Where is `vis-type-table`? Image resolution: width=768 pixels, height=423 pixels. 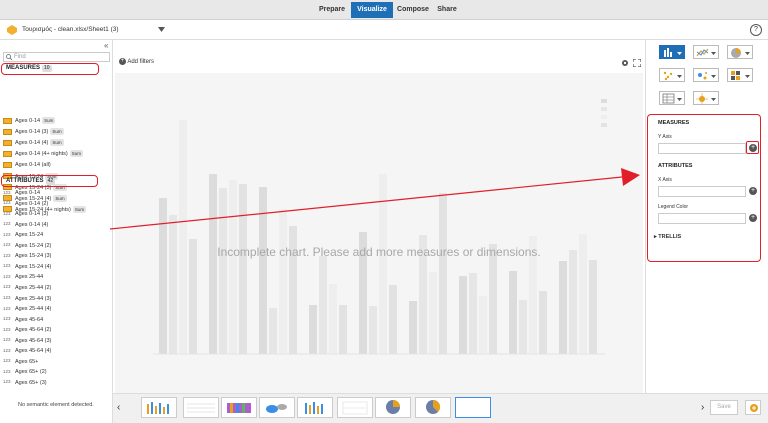
vis-type-table is located at coordinates (672, 98).